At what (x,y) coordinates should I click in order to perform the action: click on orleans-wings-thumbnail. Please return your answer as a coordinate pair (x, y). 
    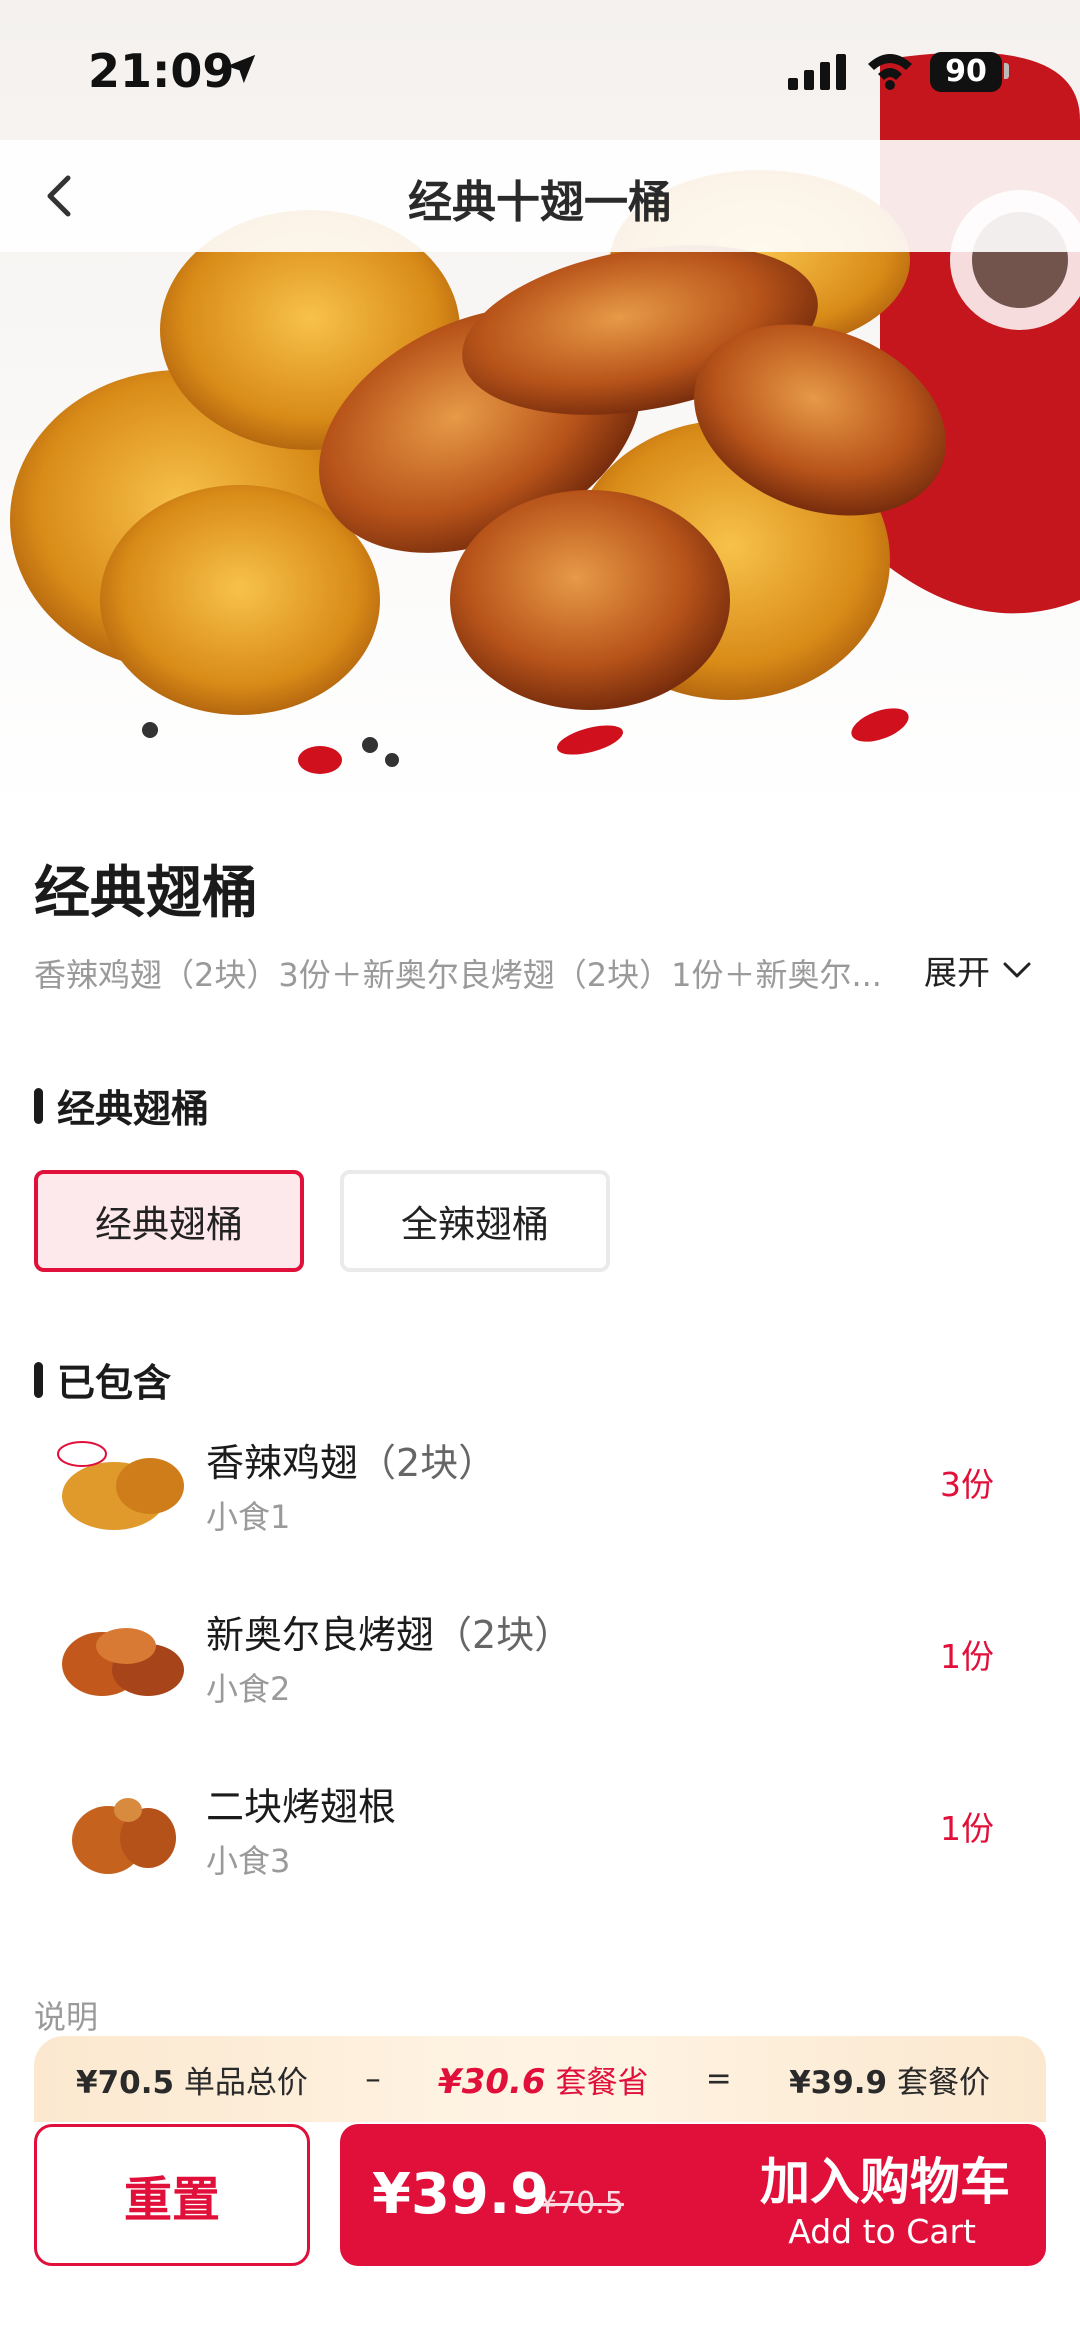
    Looking at the image, I should click on (123, 1662).